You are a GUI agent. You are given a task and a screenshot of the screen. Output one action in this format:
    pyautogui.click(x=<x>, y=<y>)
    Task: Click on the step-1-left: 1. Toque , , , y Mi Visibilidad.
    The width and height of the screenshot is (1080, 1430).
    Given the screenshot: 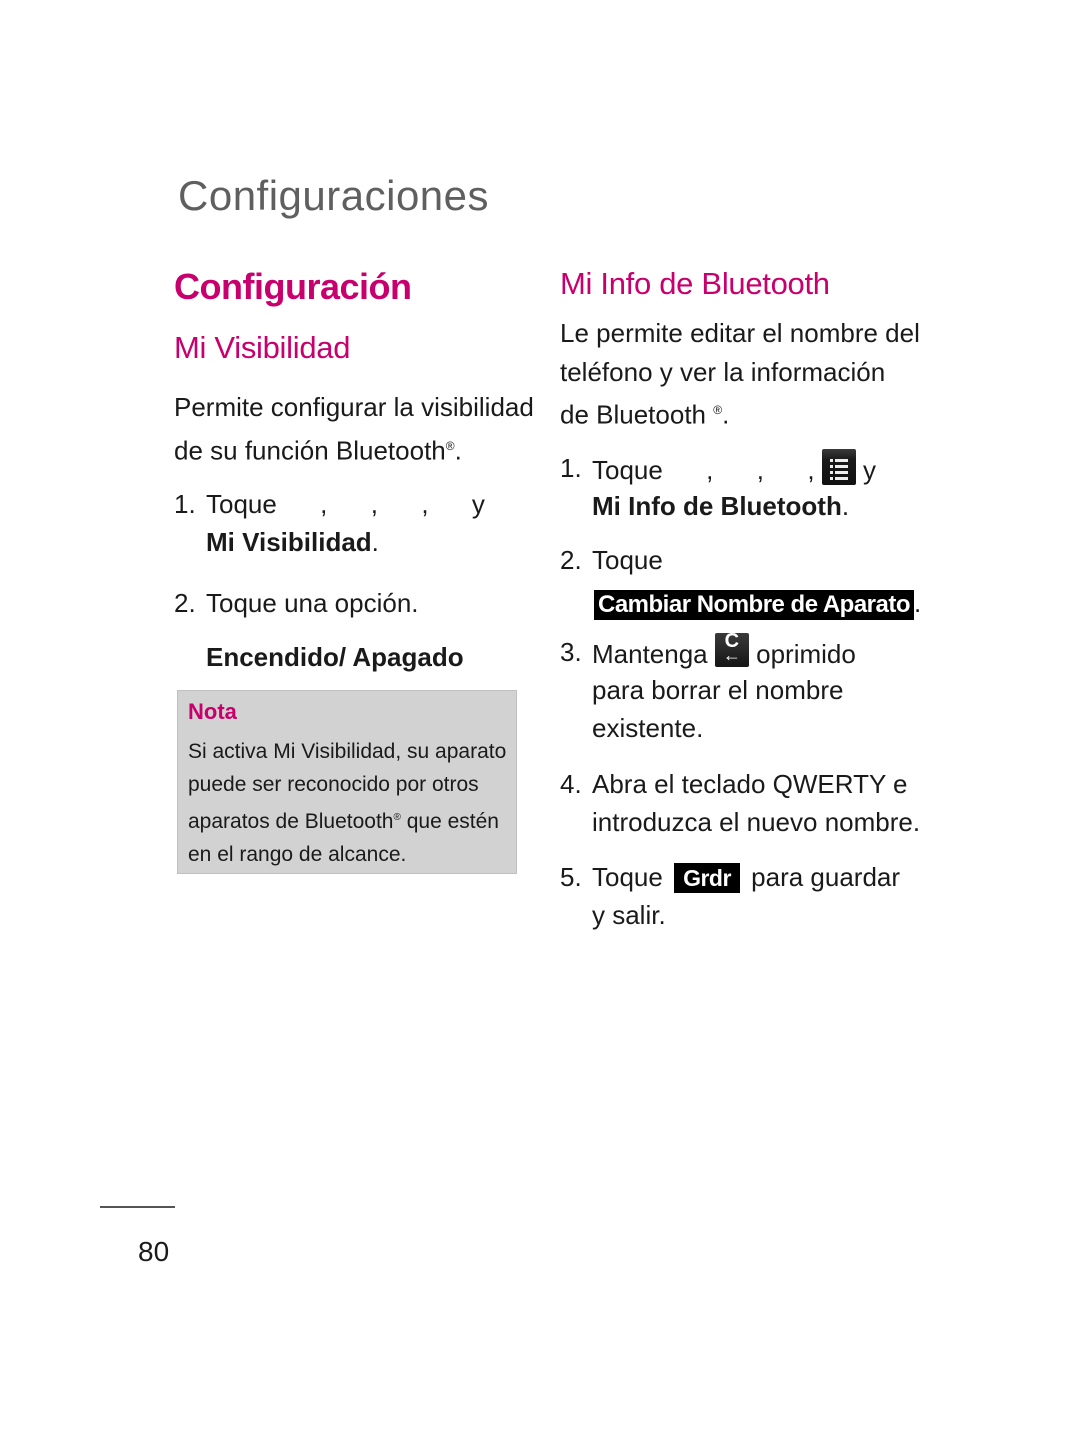 What is the action you would take?
    pyautogui.click(x=344, y=523)
    